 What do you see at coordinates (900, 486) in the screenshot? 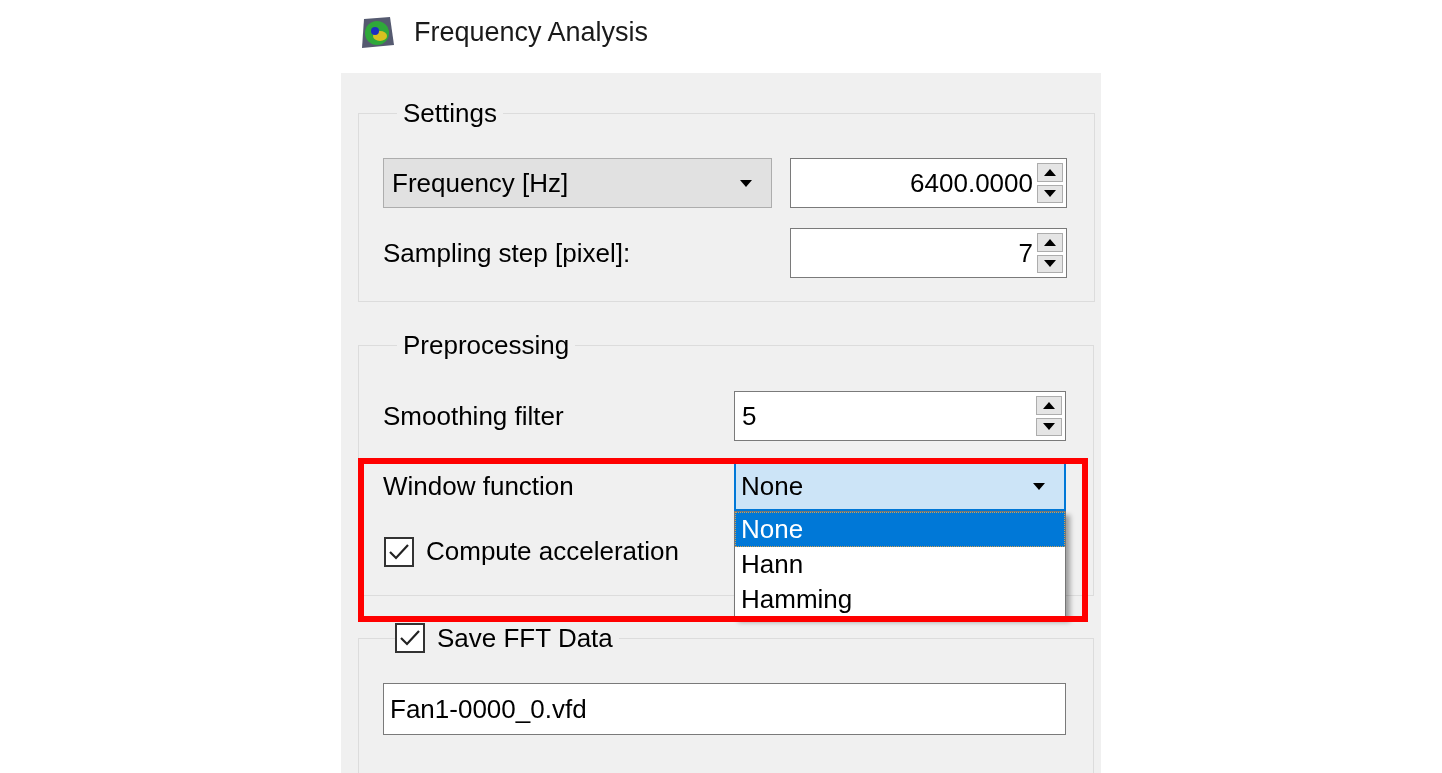
I see `dropdown: None` at bounding box center [900, 486].